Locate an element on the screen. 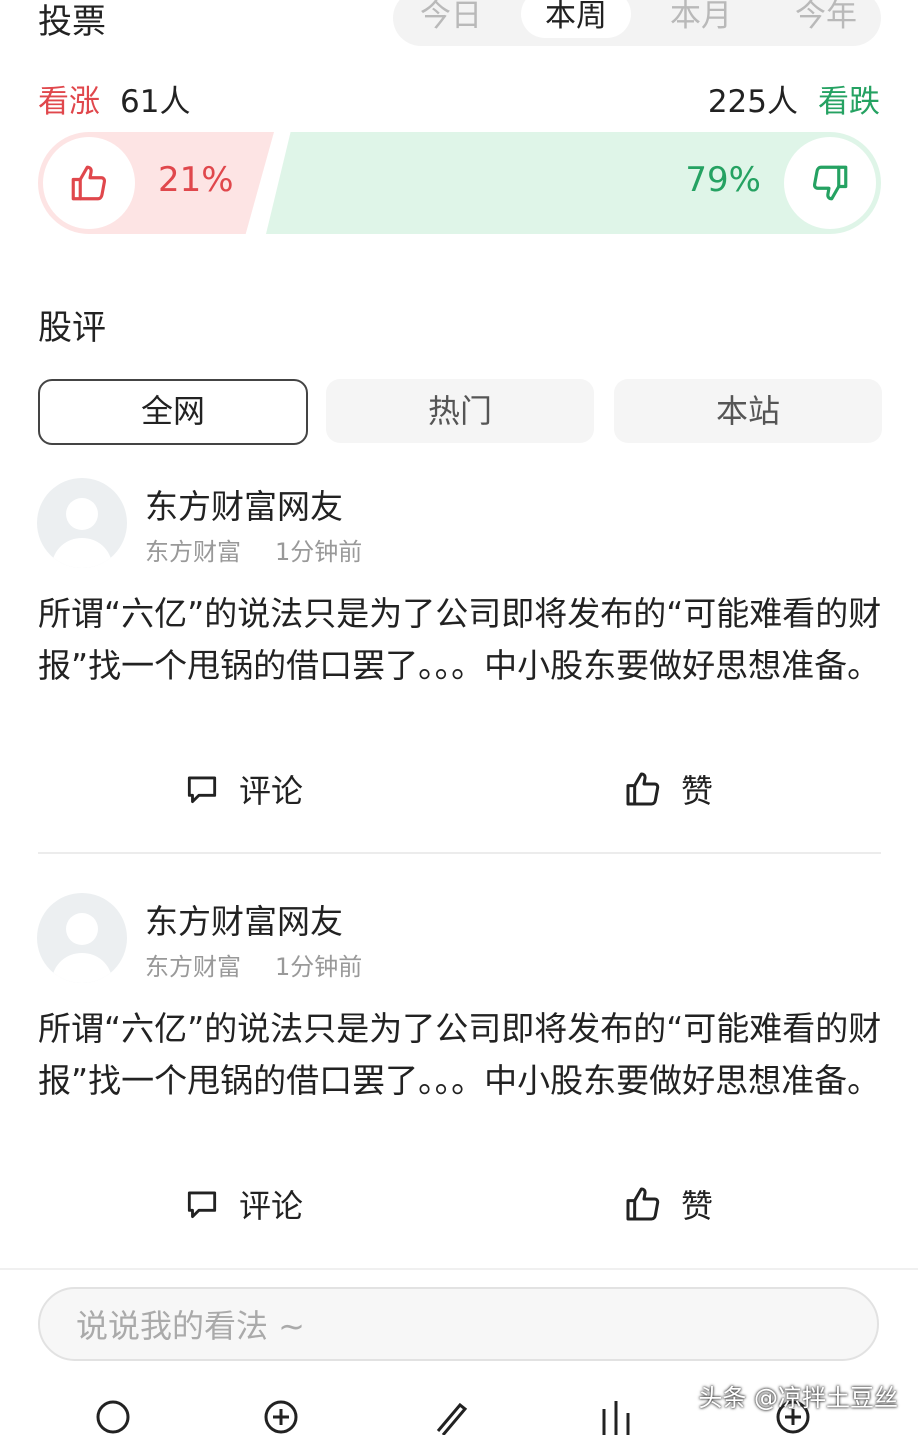 This screenshot has width=918, height=1435. tab-this-month: 本月 is located at coordinates (701, 19).